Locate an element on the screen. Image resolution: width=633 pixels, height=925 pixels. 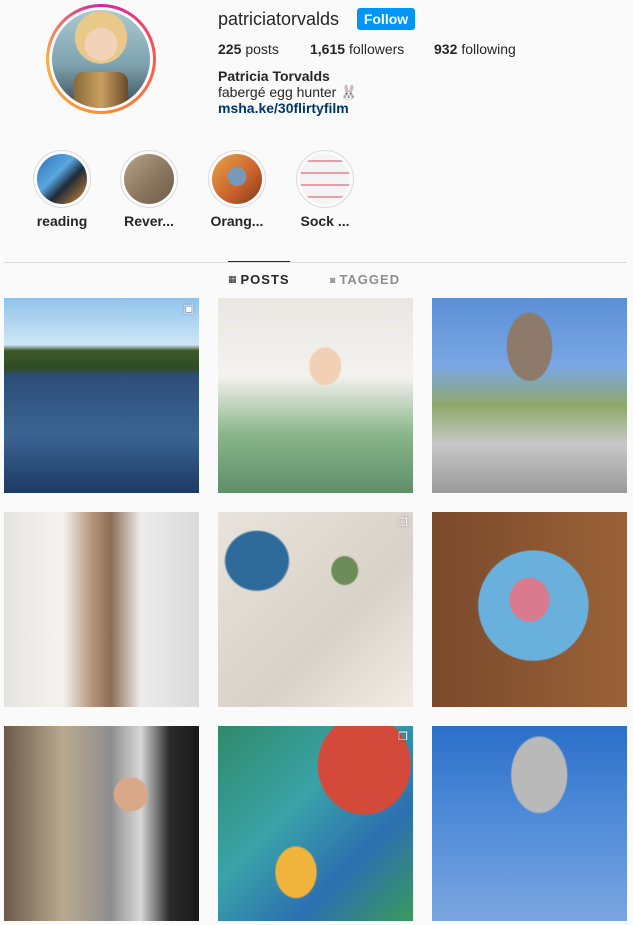
highlight-label: reading is located at coordinates (62, 221).